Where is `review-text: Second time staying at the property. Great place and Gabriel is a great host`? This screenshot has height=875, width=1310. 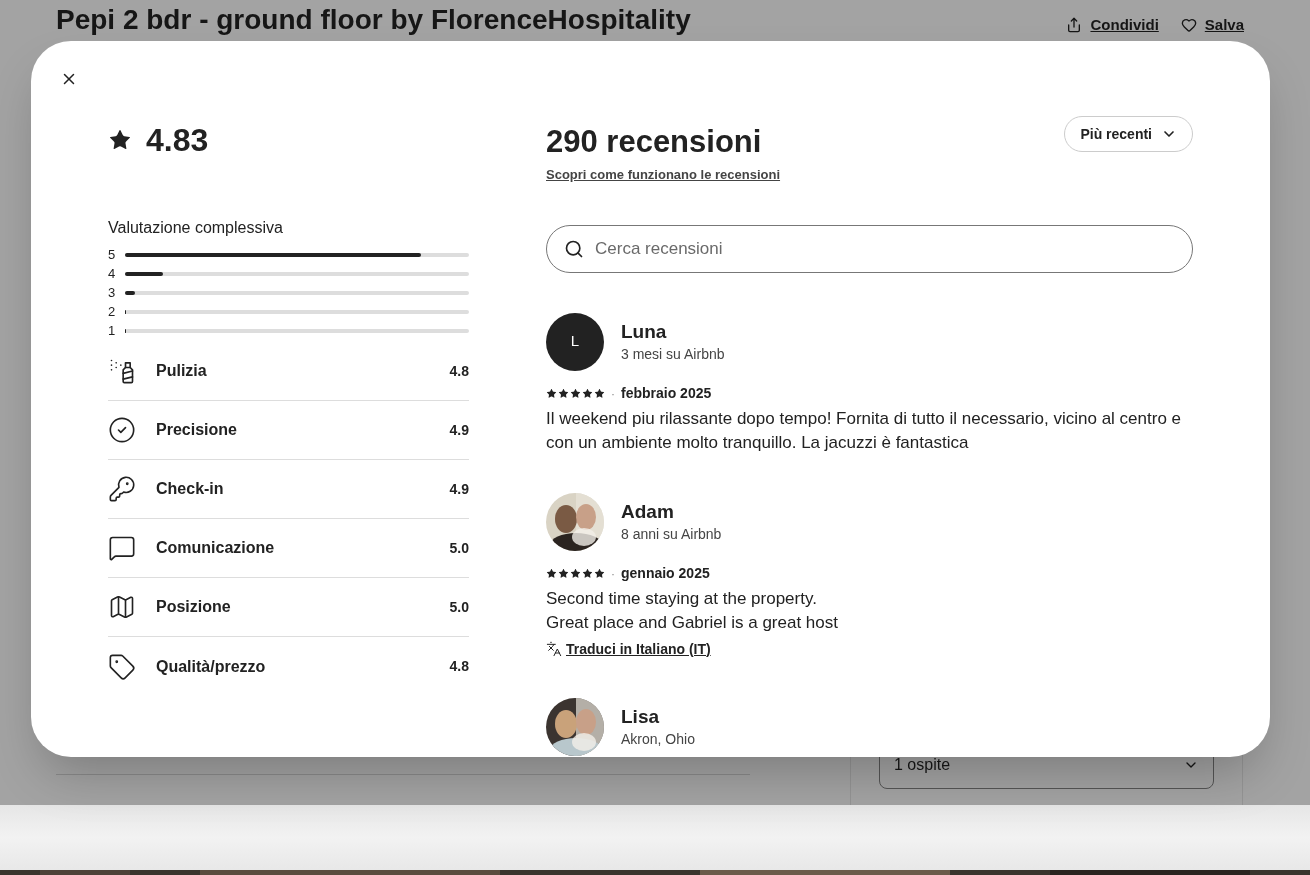 review-text: Second time staying at the property. Great place and Gabriel is a great host is located at coordinates (692, 610).